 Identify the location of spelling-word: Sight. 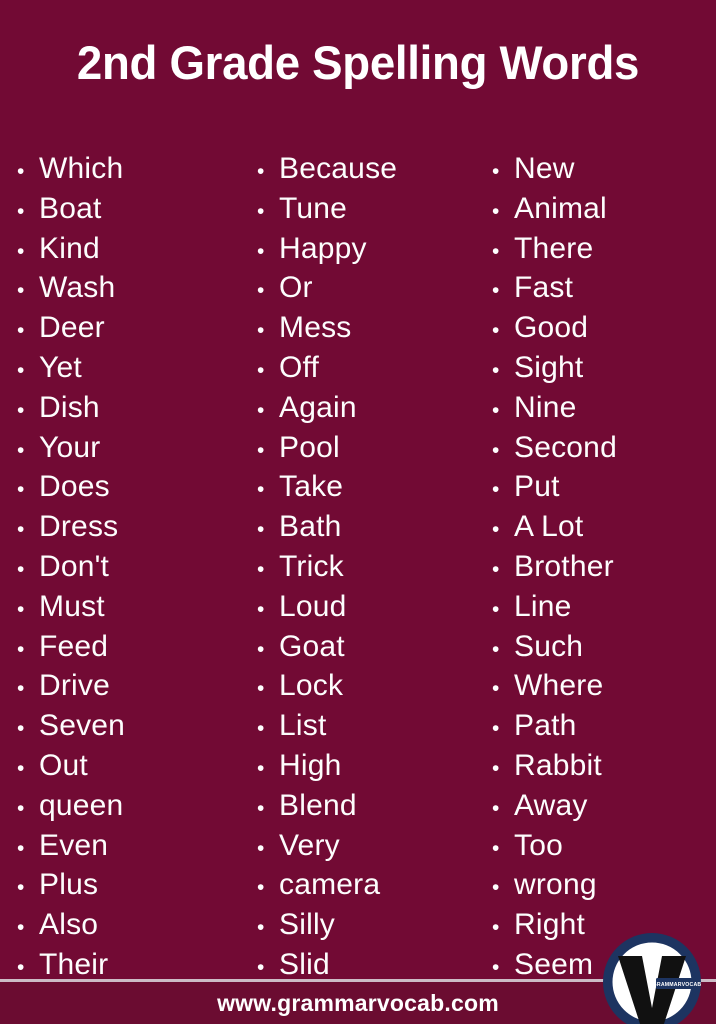
(549, 367).